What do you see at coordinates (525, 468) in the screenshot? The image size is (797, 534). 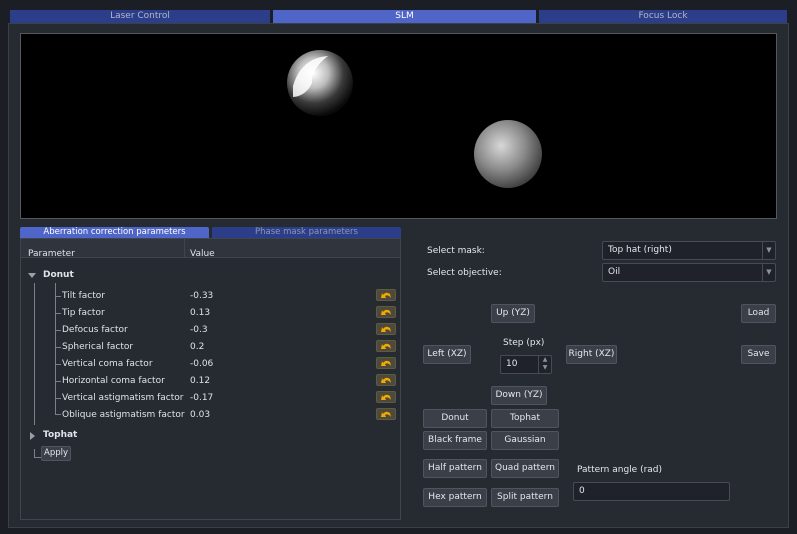 I see `quad-pattern-button: Quad pattern` at bounding box center [525, 468].